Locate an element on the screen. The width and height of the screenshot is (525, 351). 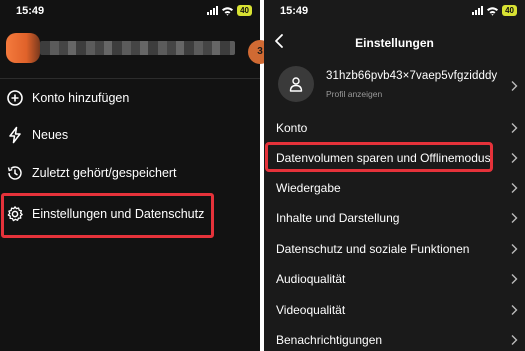
menu-item-label: Neues is located at coordinates (50, 135).